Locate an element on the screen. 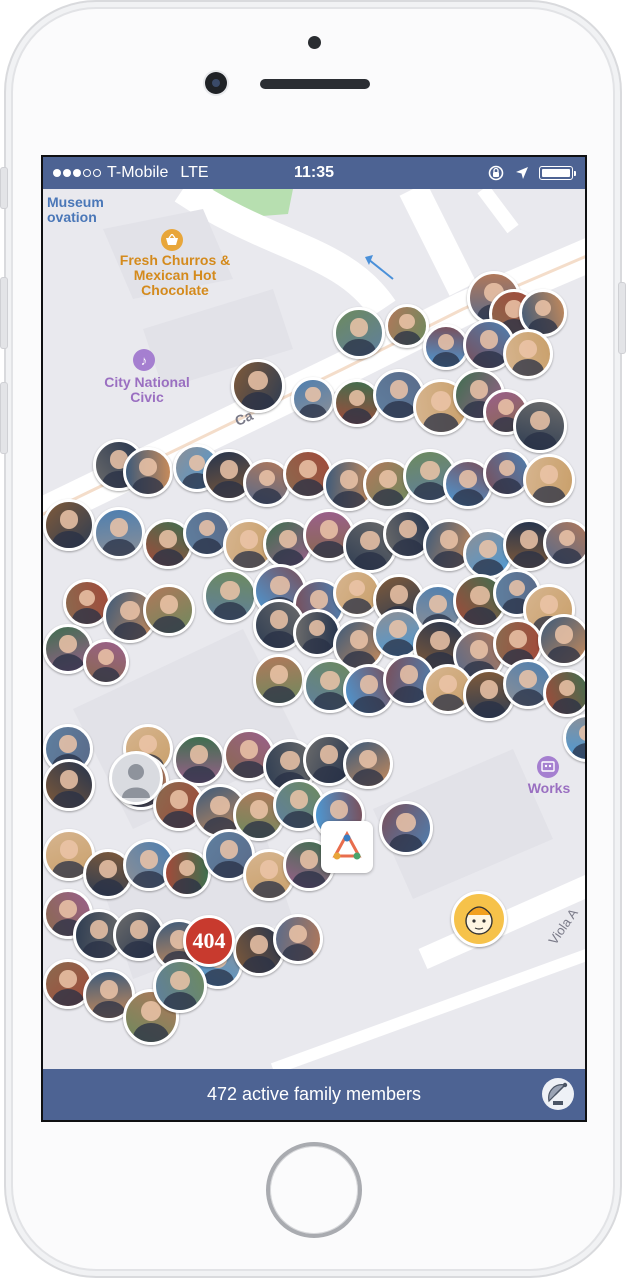 Image resolution: width=628 pixels, height=1280 pixels. home-button is located at coordinates (314, 1190).